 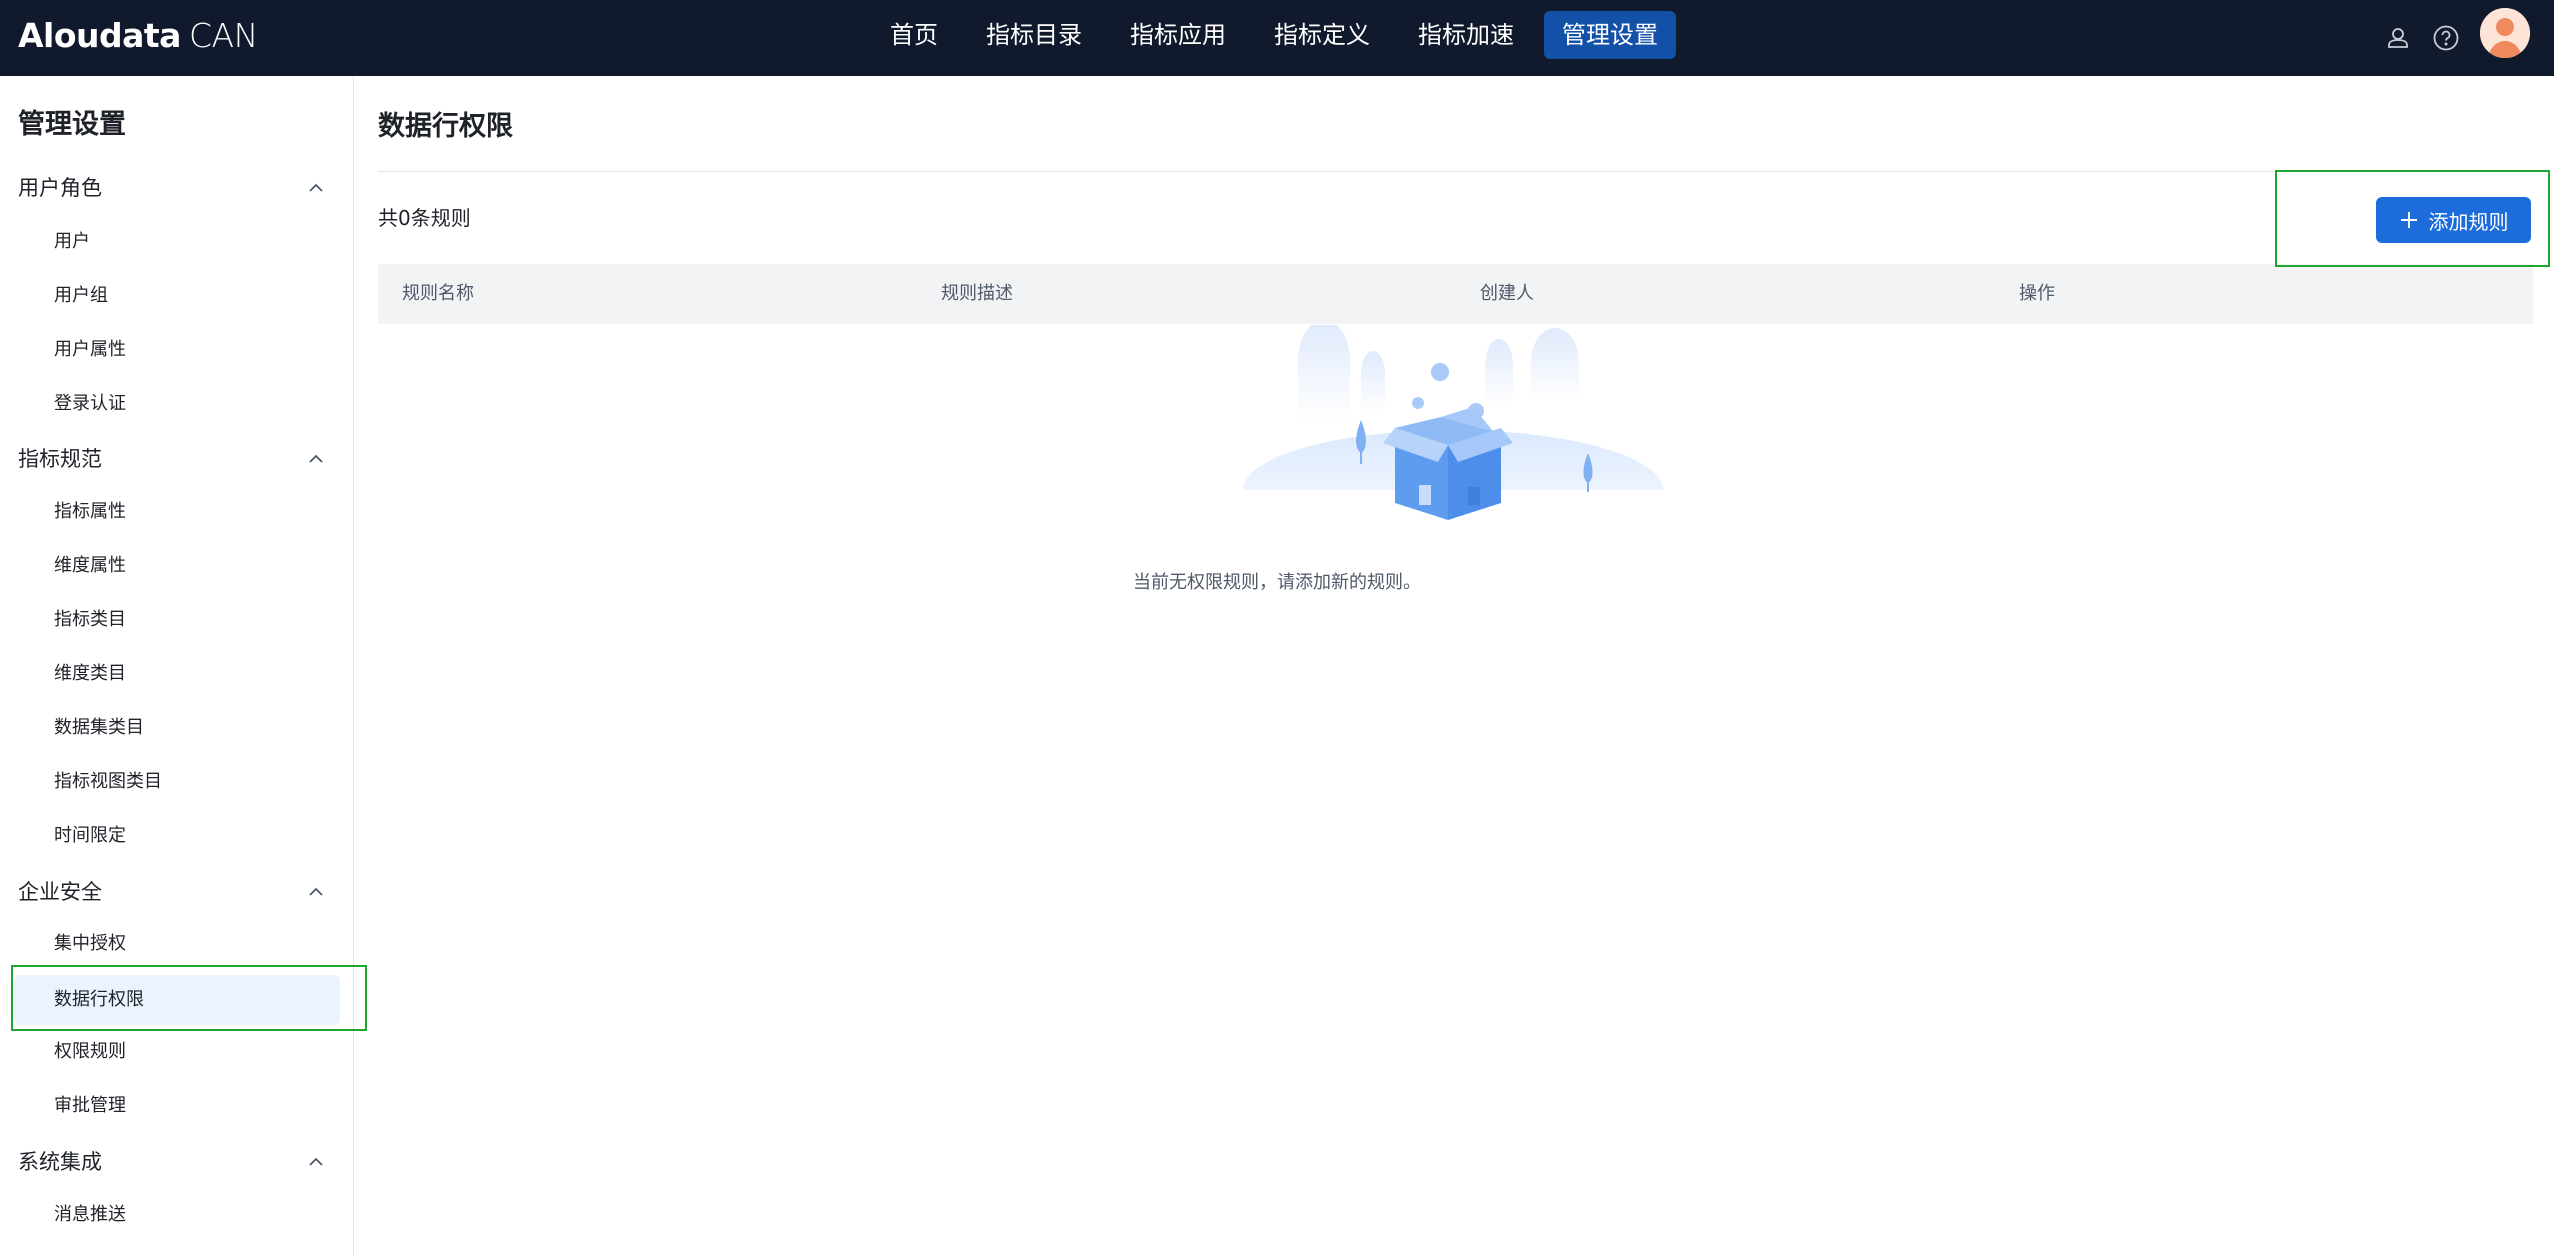 What do you see at coordinates (81, 295) in the screenshot?
I see `sidebar-item-label: 用户组` at bounding box center [81, 295].